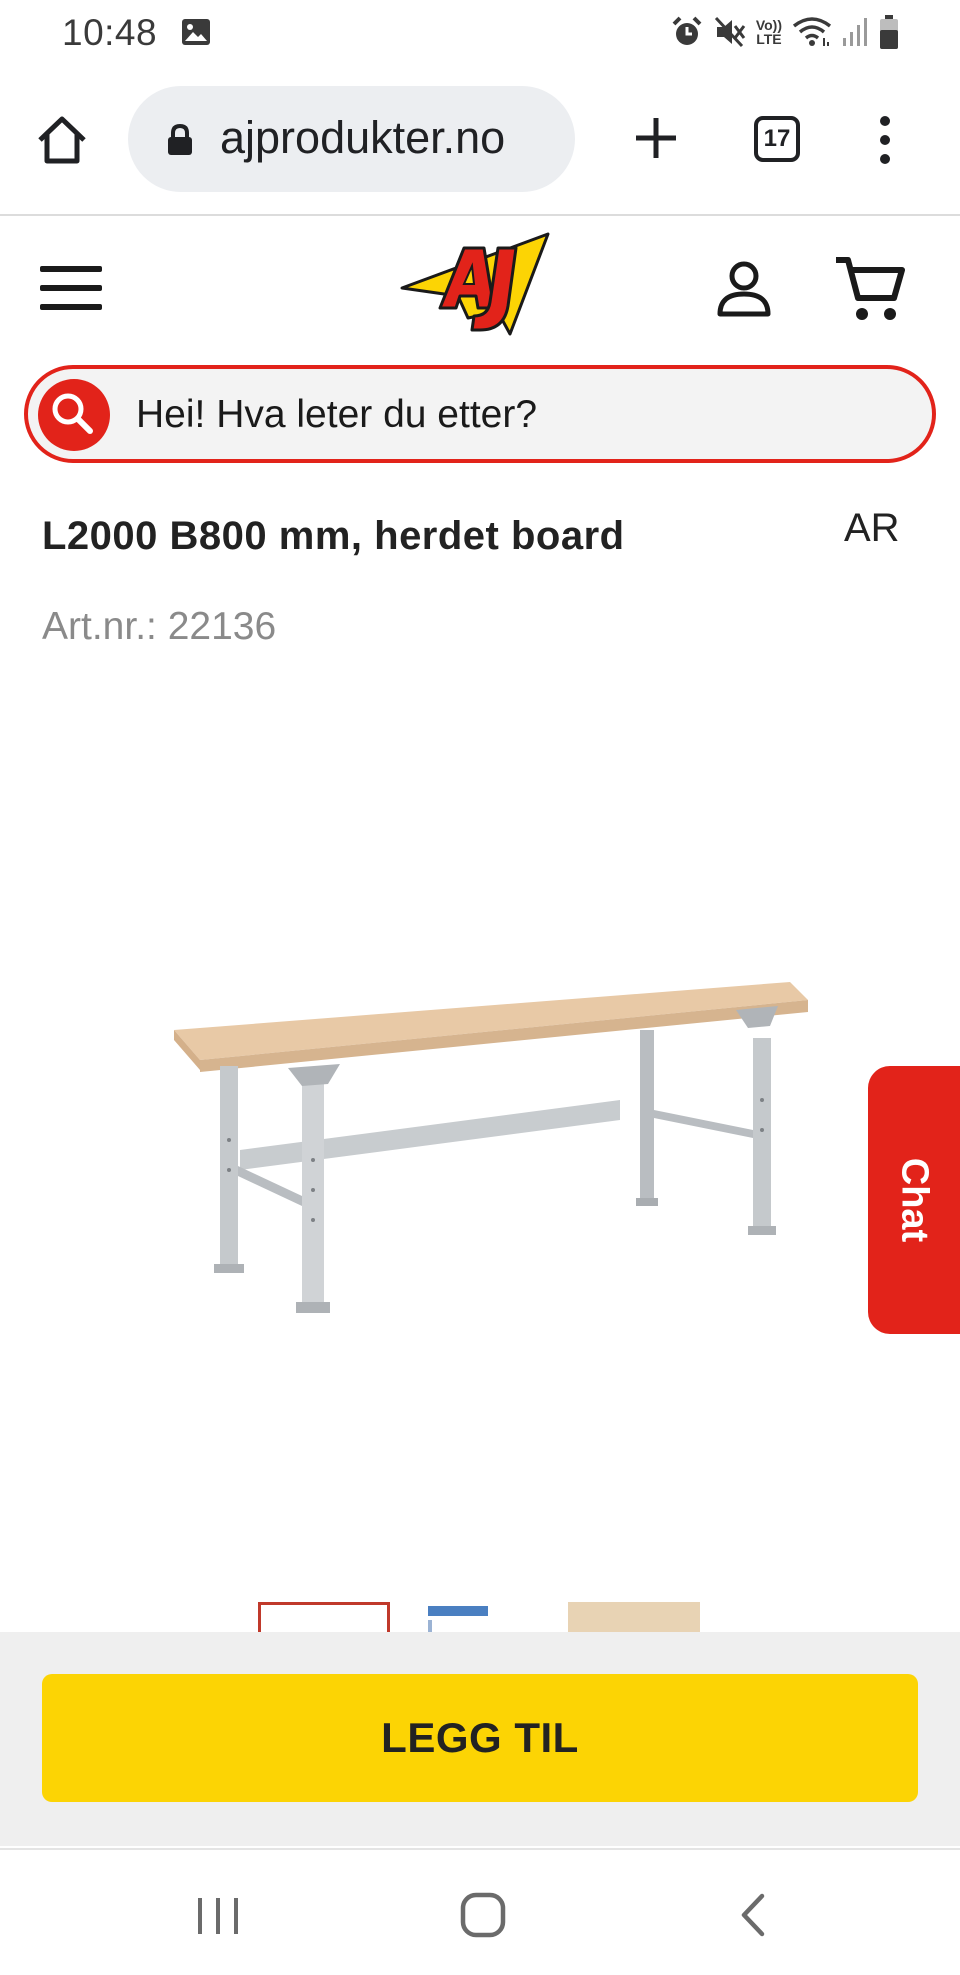  Describe the element at coordinates (483, 1915) in the screenshot. I see `home-button-icon` at that location.